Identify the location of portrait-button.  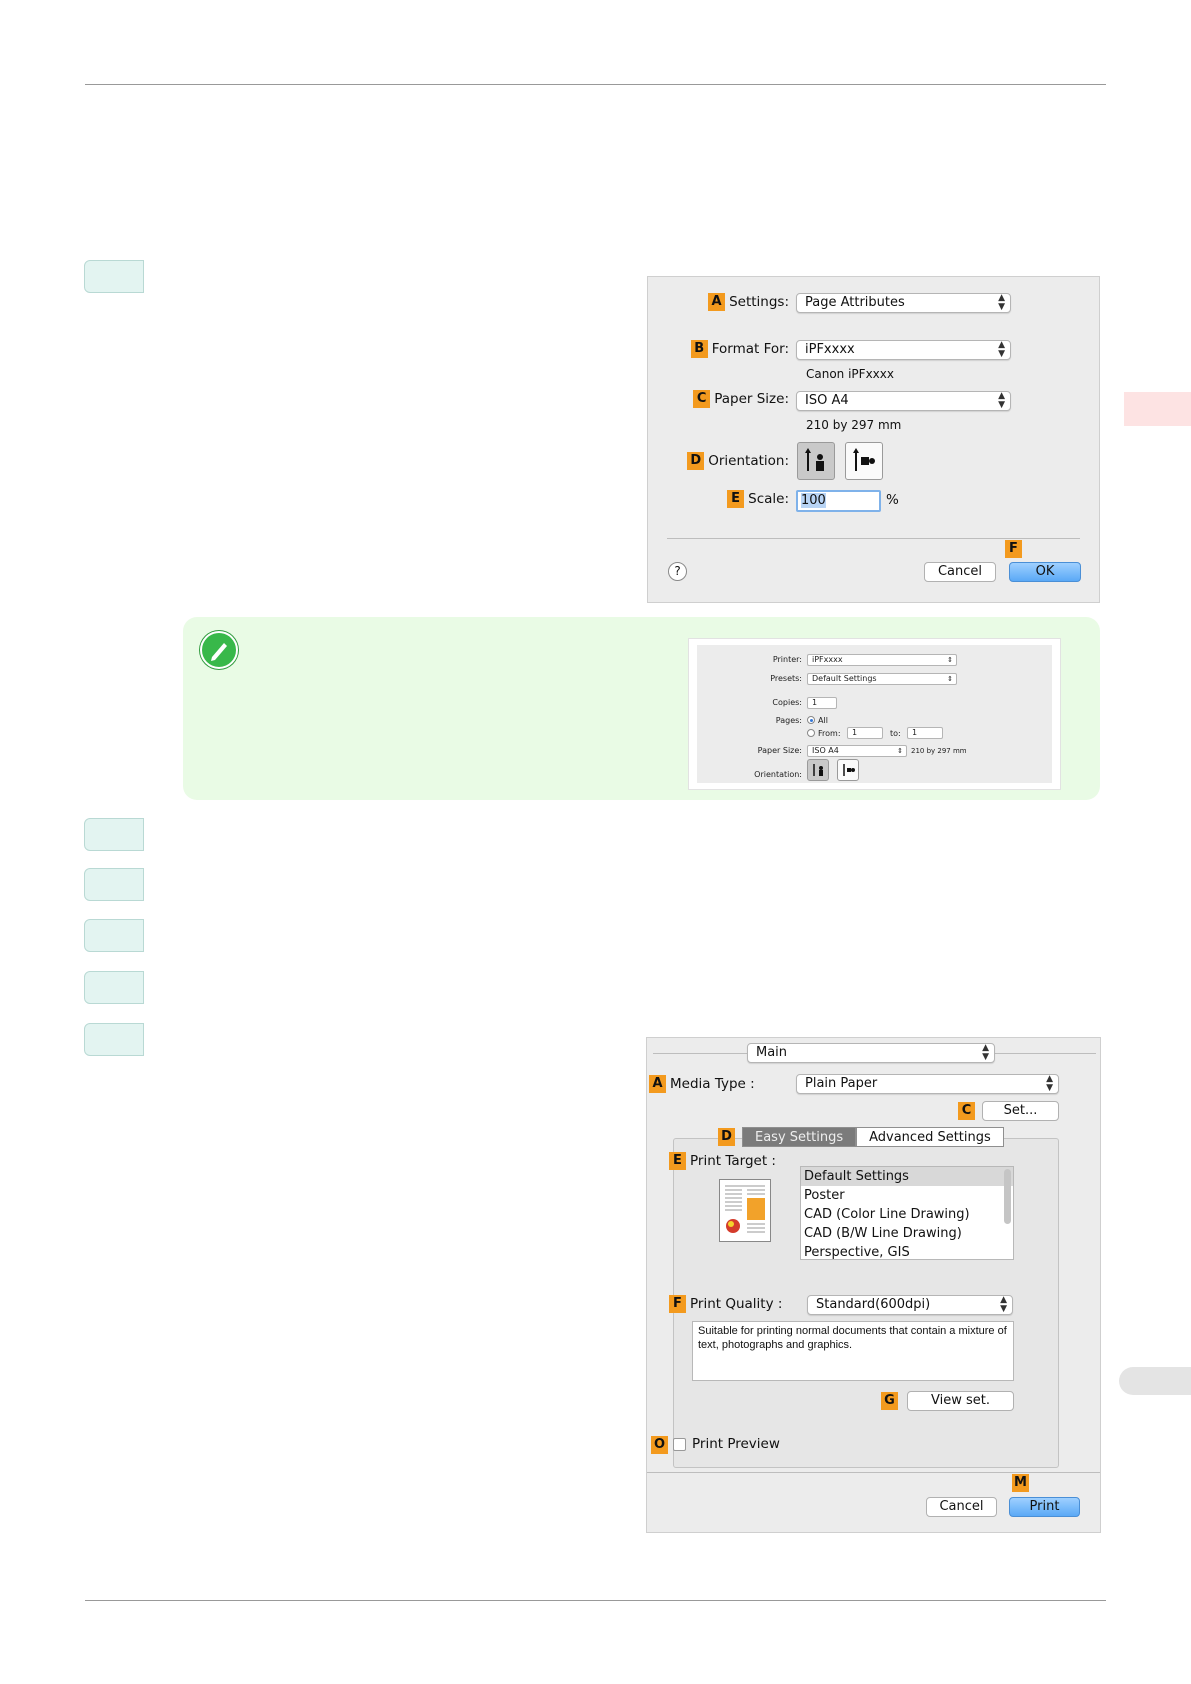
(816, 461).